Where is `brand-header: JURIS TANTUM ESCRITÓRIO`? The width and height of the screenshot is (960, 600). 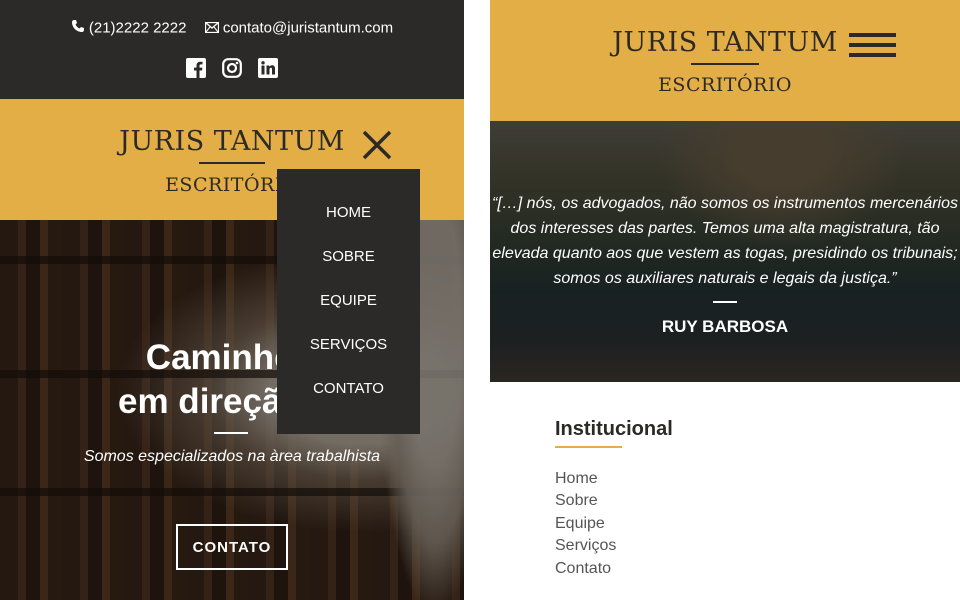 brand-header: JURIS TANTUM ESCRITÓRIO is located at coordinates (725, 60).